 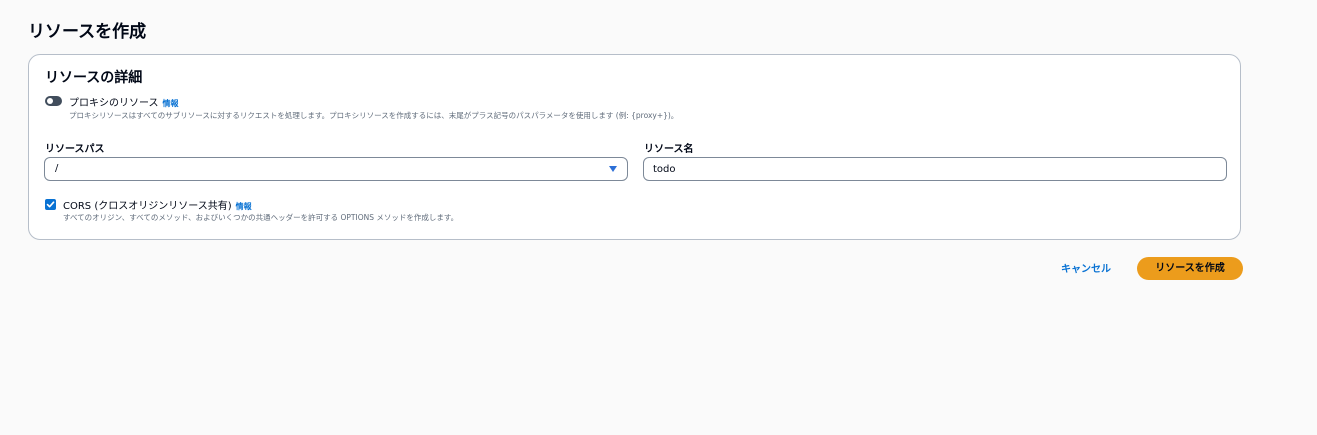 I want to click on cors-info-link: 情報, so click(x=244, y=206).